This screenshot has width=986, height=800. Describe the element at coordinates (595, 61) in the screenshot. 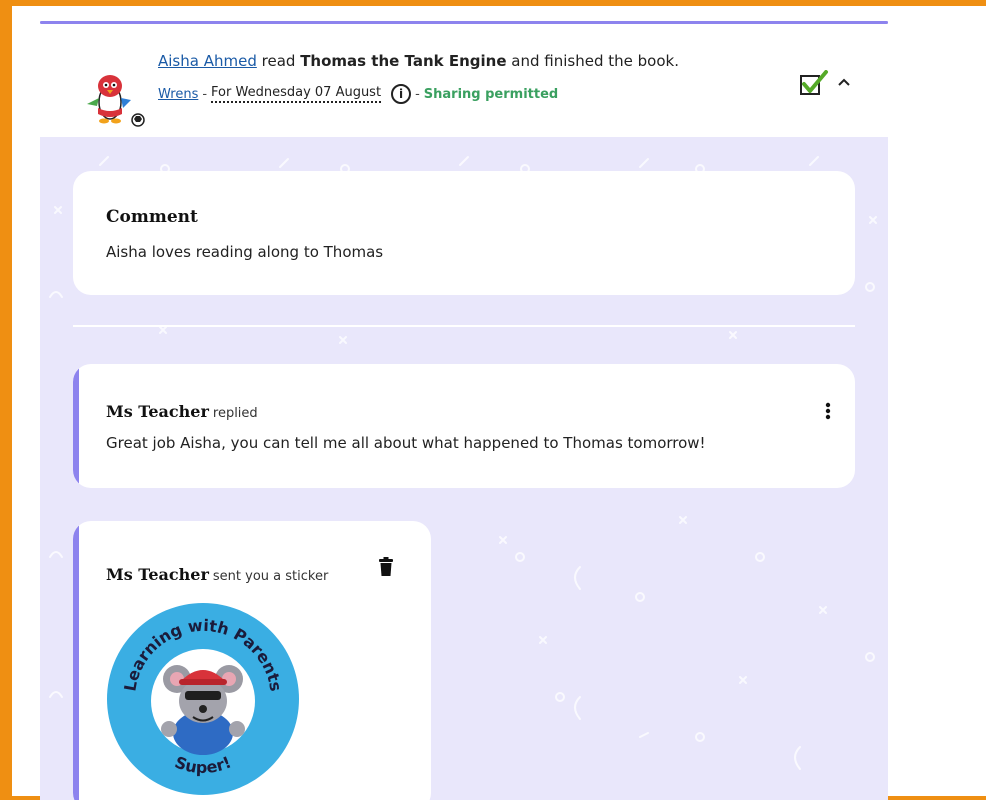

I see `entry-suffix: and finished the book.` at that location.